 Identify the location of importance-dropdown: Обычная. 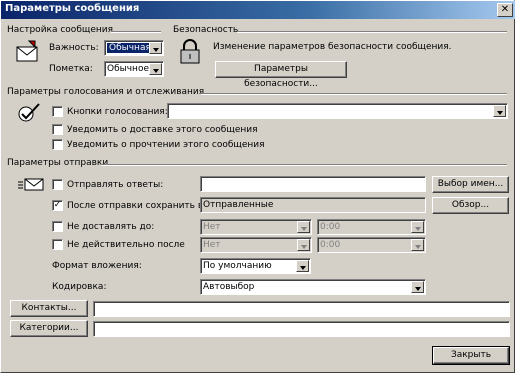
(134, 48).